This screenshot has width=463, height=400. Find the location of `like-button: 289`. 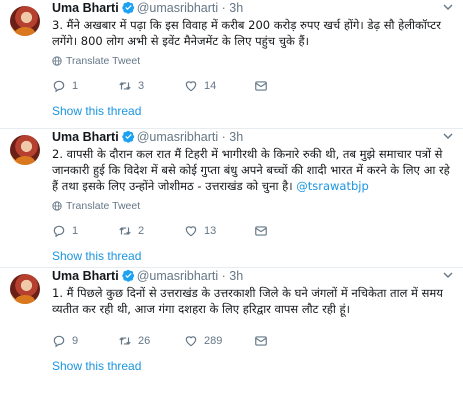

like-button: 289 is located at coordinates (219, 341).